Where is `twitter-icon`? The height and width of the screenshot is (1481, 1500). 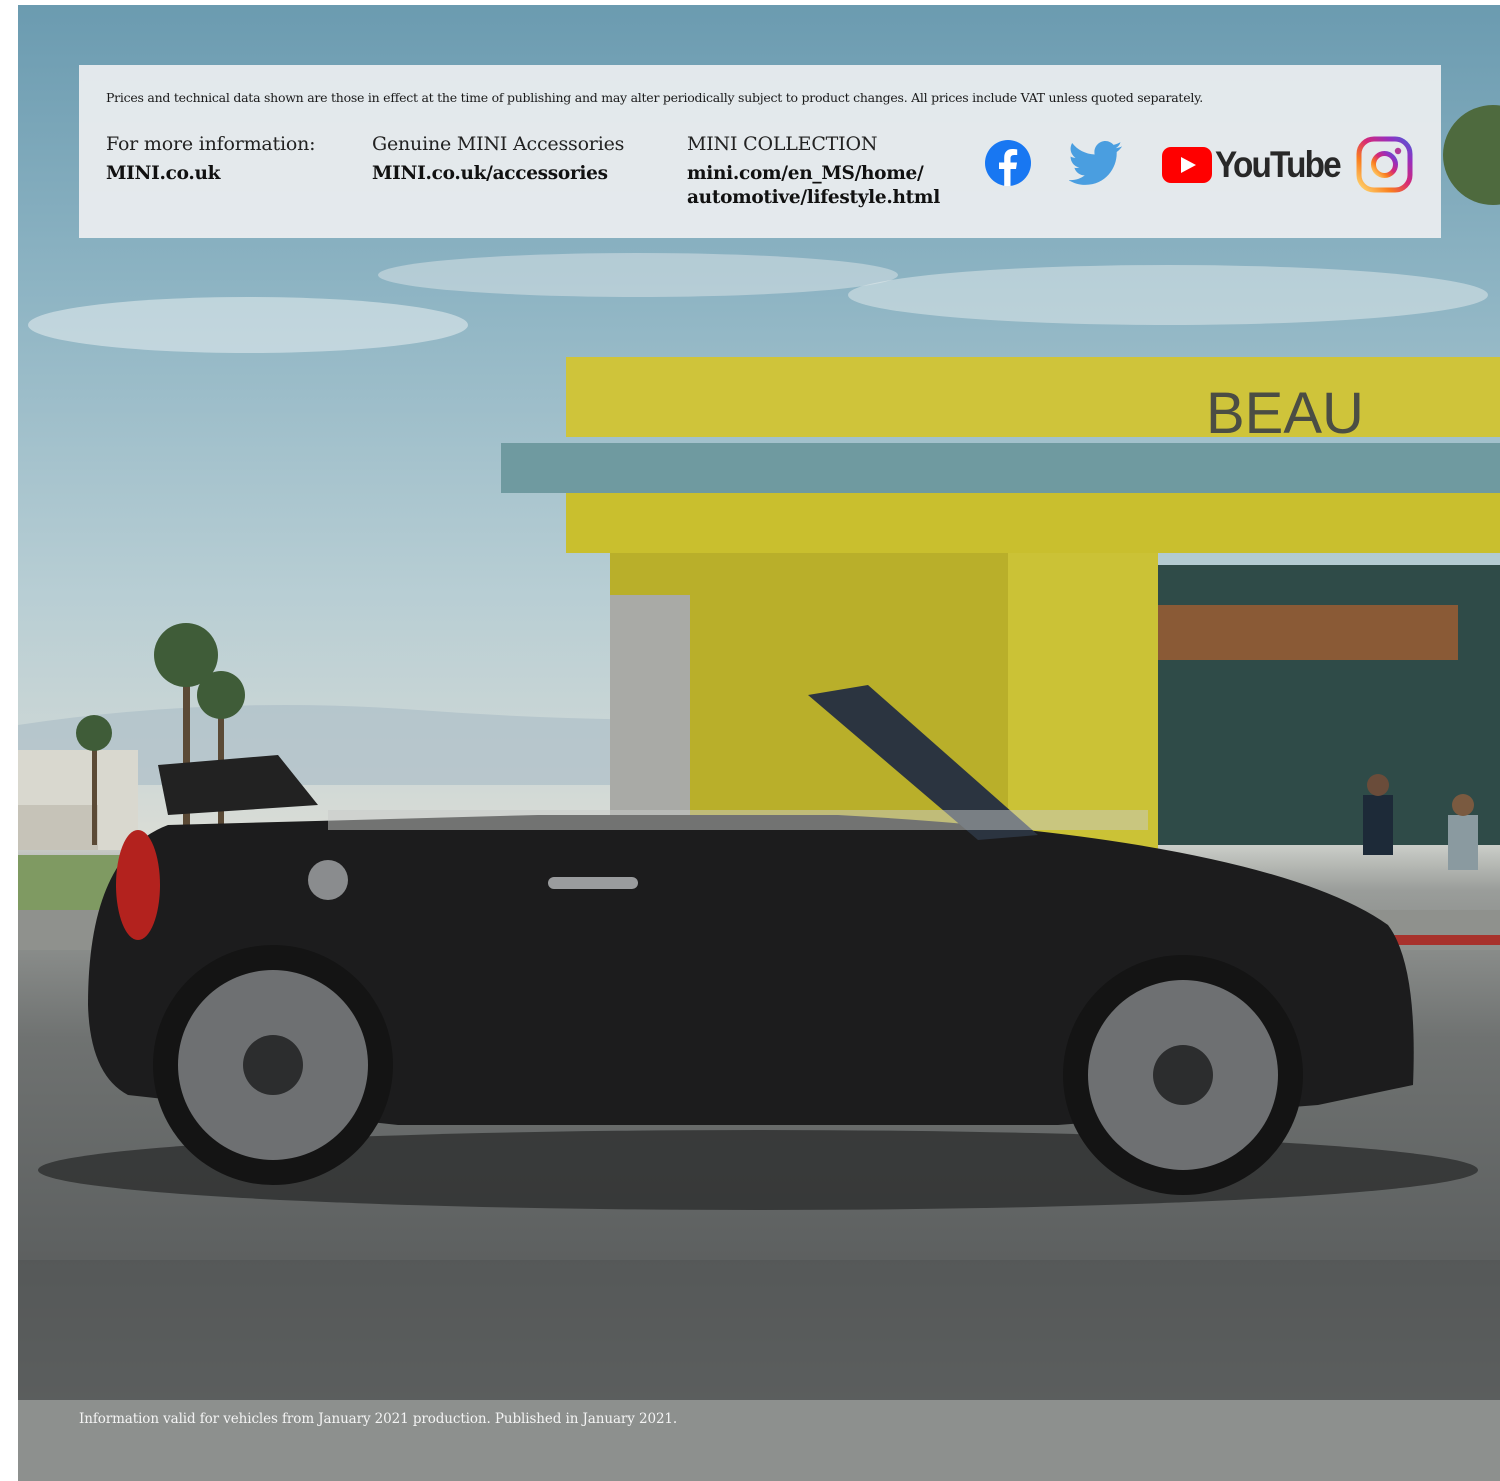
twitter-icon is located at coordinates (1095, 165).